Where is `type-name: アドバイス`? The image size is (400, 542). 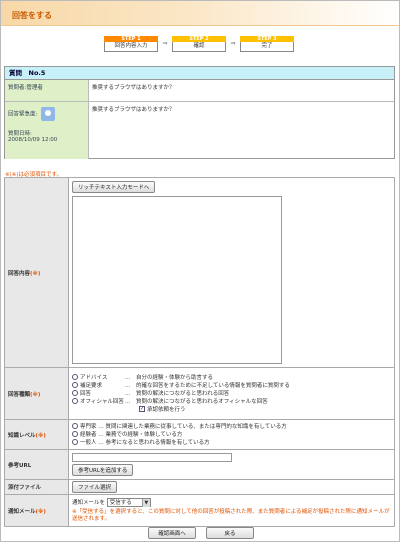
type-name: アドバイス is located at coordinates (94, 377).